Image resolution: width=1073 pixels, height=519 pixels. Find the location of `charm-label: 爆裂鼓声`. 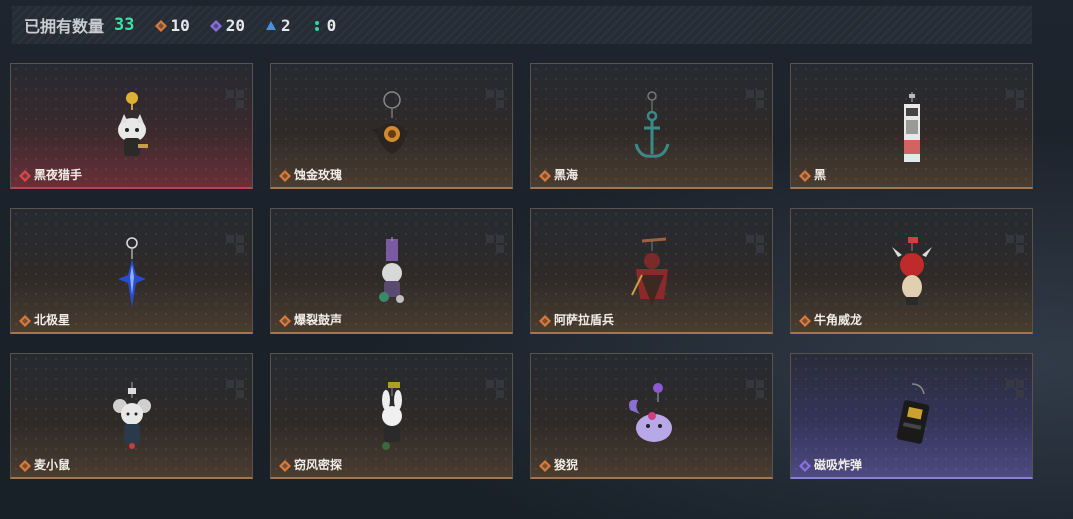

charm-label: 爆裂鼓声 is located at coordinates (310, 319).